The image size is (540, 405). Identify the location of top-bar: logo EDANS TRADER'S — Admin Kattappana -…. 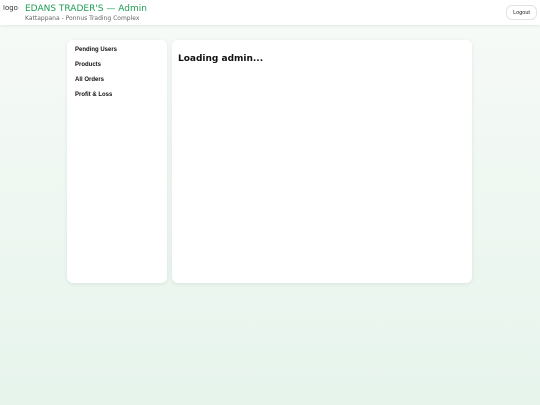
(270, 12).